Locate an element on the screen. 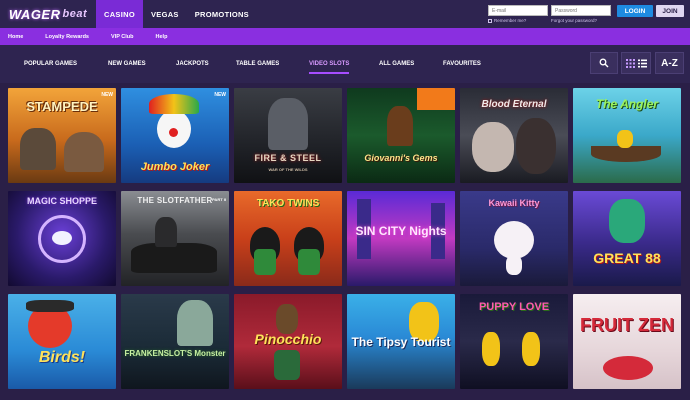 Image resolution: width=690 pixels, height=400 pixels. search-icon is located at coordinates (604, 63).